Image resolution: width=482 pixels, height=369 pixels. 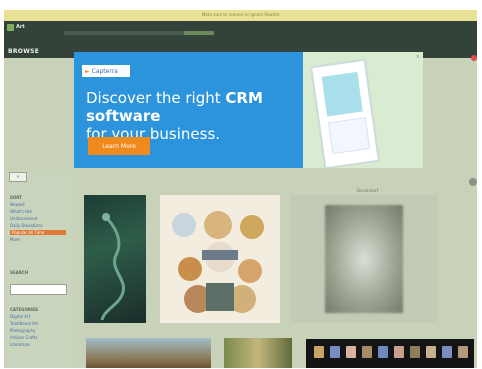 What do you see at coordinates (38, 239) in the screenshot?
I see `sidebar-item-more: More` at bounding box center [38, 239].